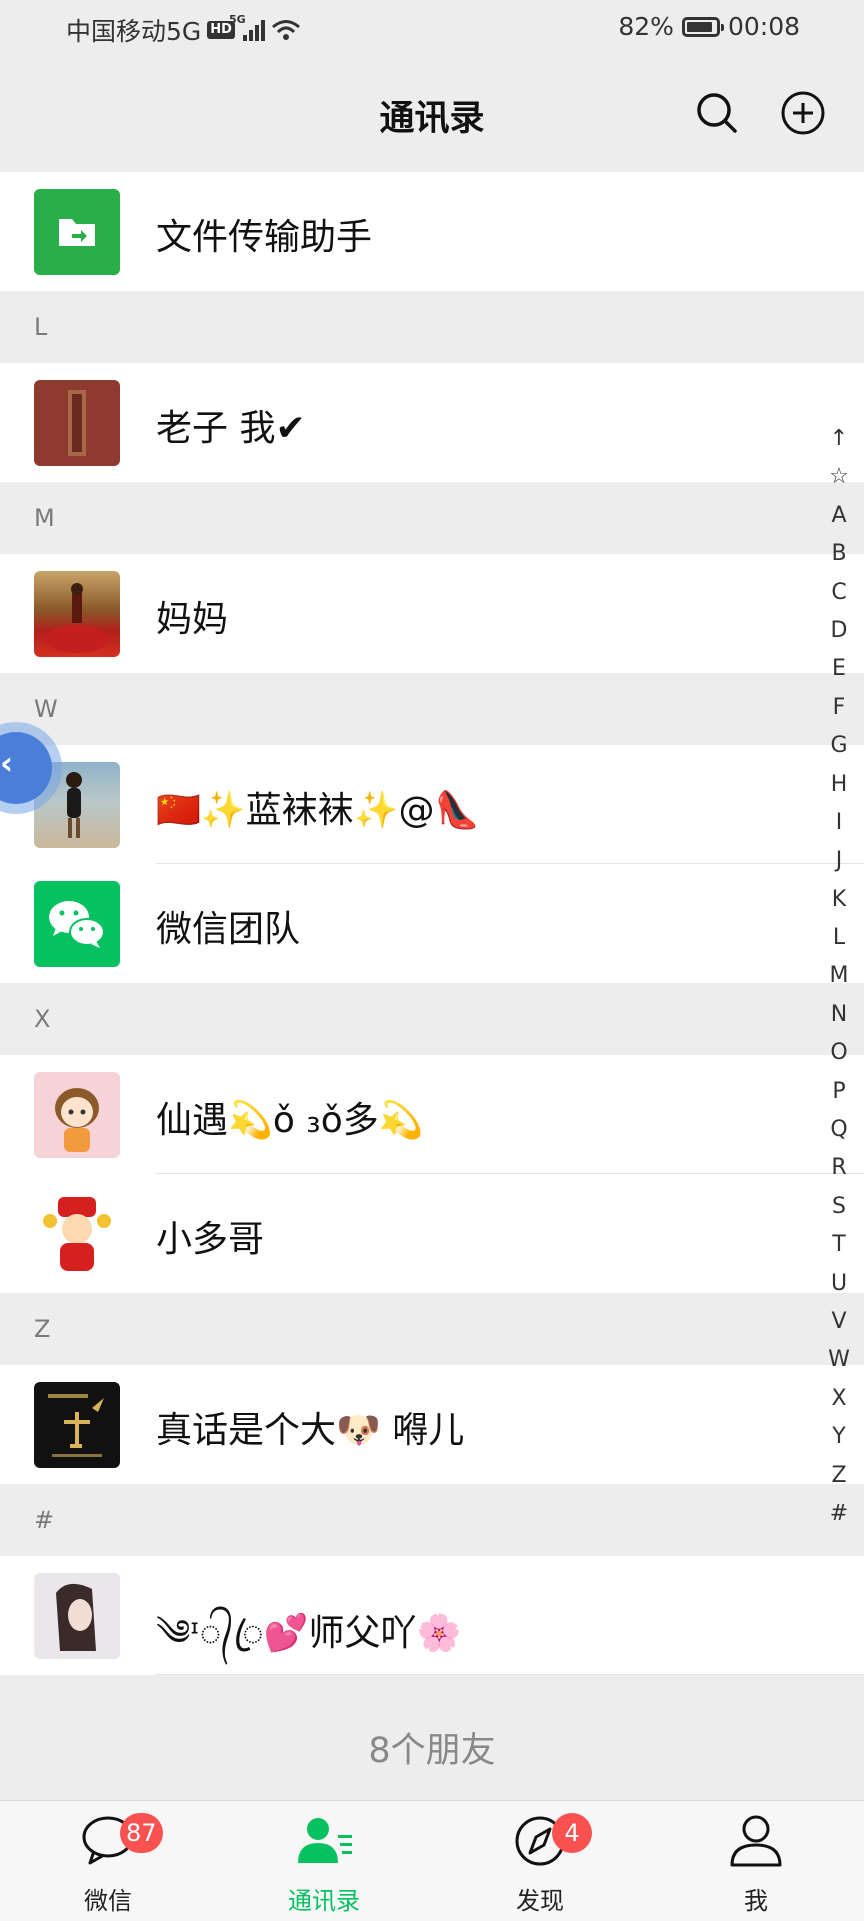  I want to click on index-letter: M, so click(839, 976).